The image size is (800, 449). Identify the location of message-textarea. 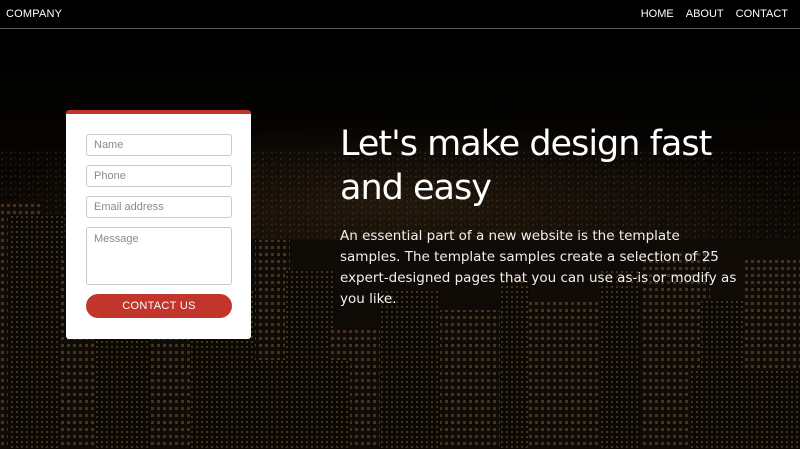
(159, 256).